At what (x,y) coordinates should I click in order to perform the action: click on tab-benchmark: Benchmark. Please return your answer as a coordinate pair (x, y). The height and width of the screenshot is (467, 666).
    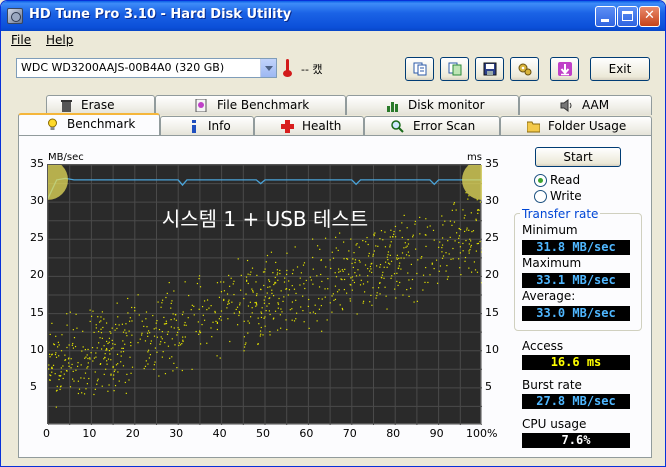
    Looking at the image, I should click on (89, 124).